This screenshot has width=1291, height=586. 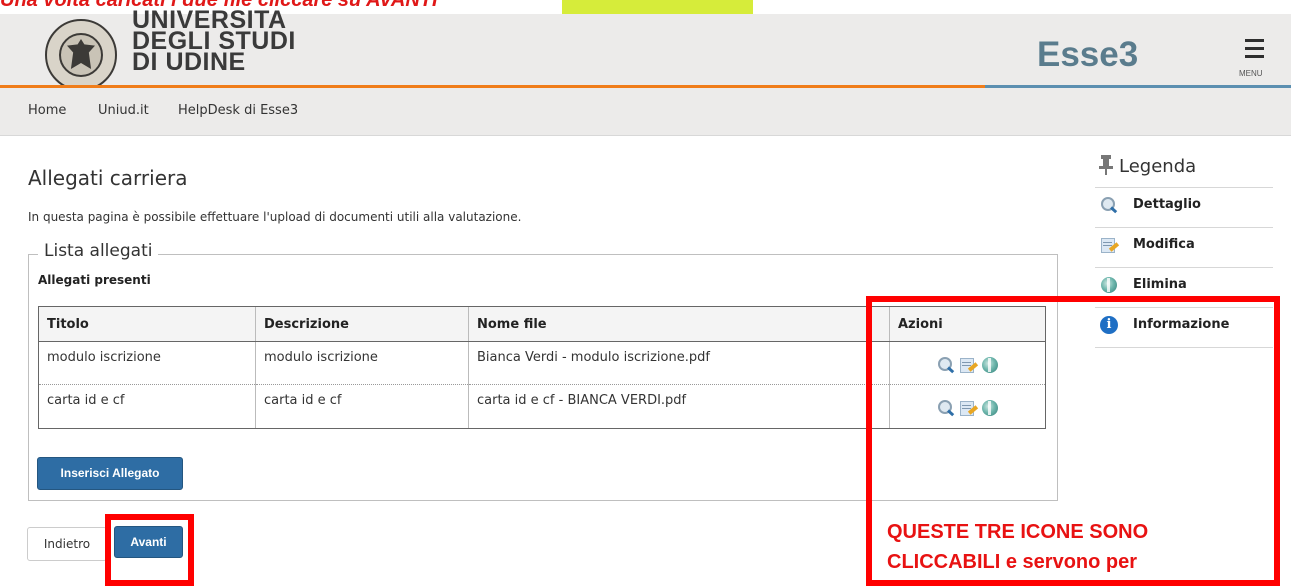 What do you see at coordinates (1106, 165) in the screenshot?
I see `pin-icon` at bounding box center [1106, 165].